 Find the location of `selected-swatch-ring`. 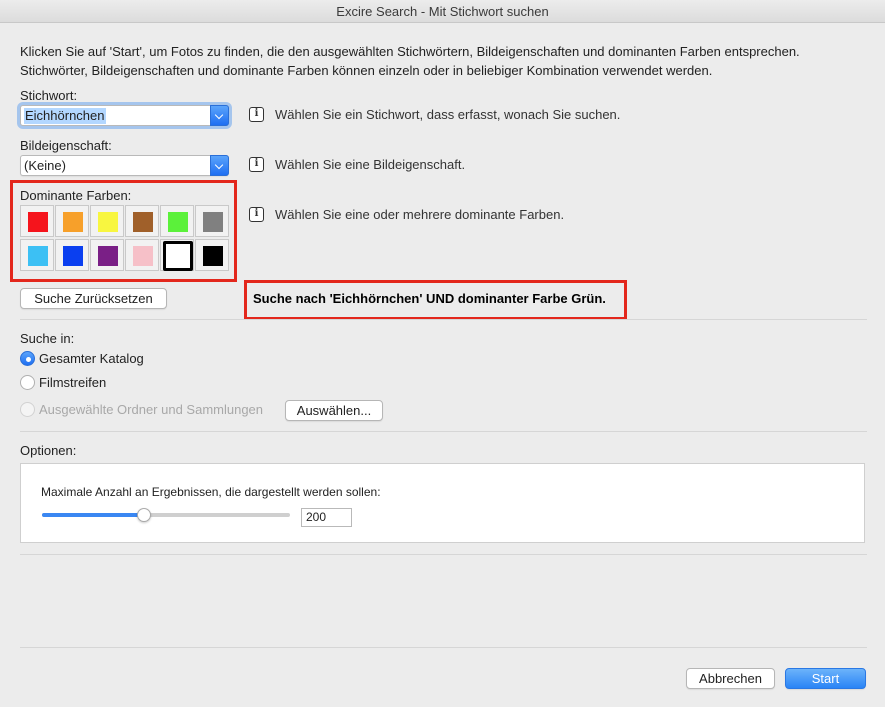

selected-swatch-ring is located at coordinates (178, 256).